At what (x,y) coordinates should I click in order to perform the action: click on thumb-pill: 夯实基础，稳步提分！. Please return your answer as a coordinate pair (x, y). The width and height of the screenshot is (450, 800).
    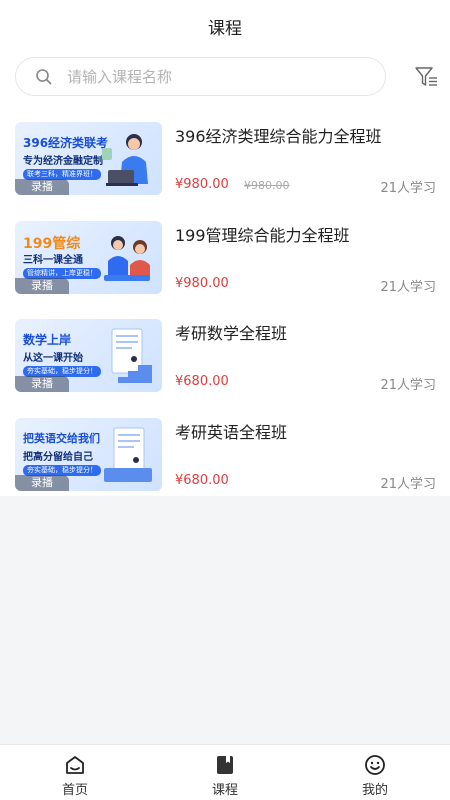
    Looking at the image, I should click on (62, 470).